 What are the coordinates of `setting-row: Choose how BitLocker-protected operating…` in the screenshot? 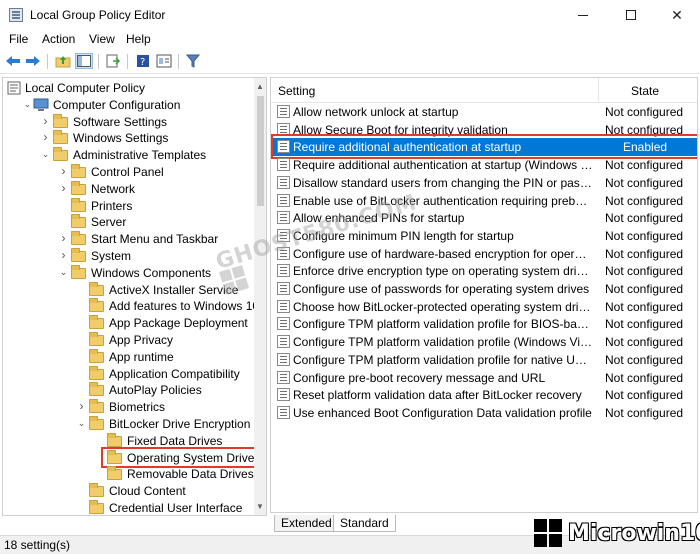 It's located at (484, 307).